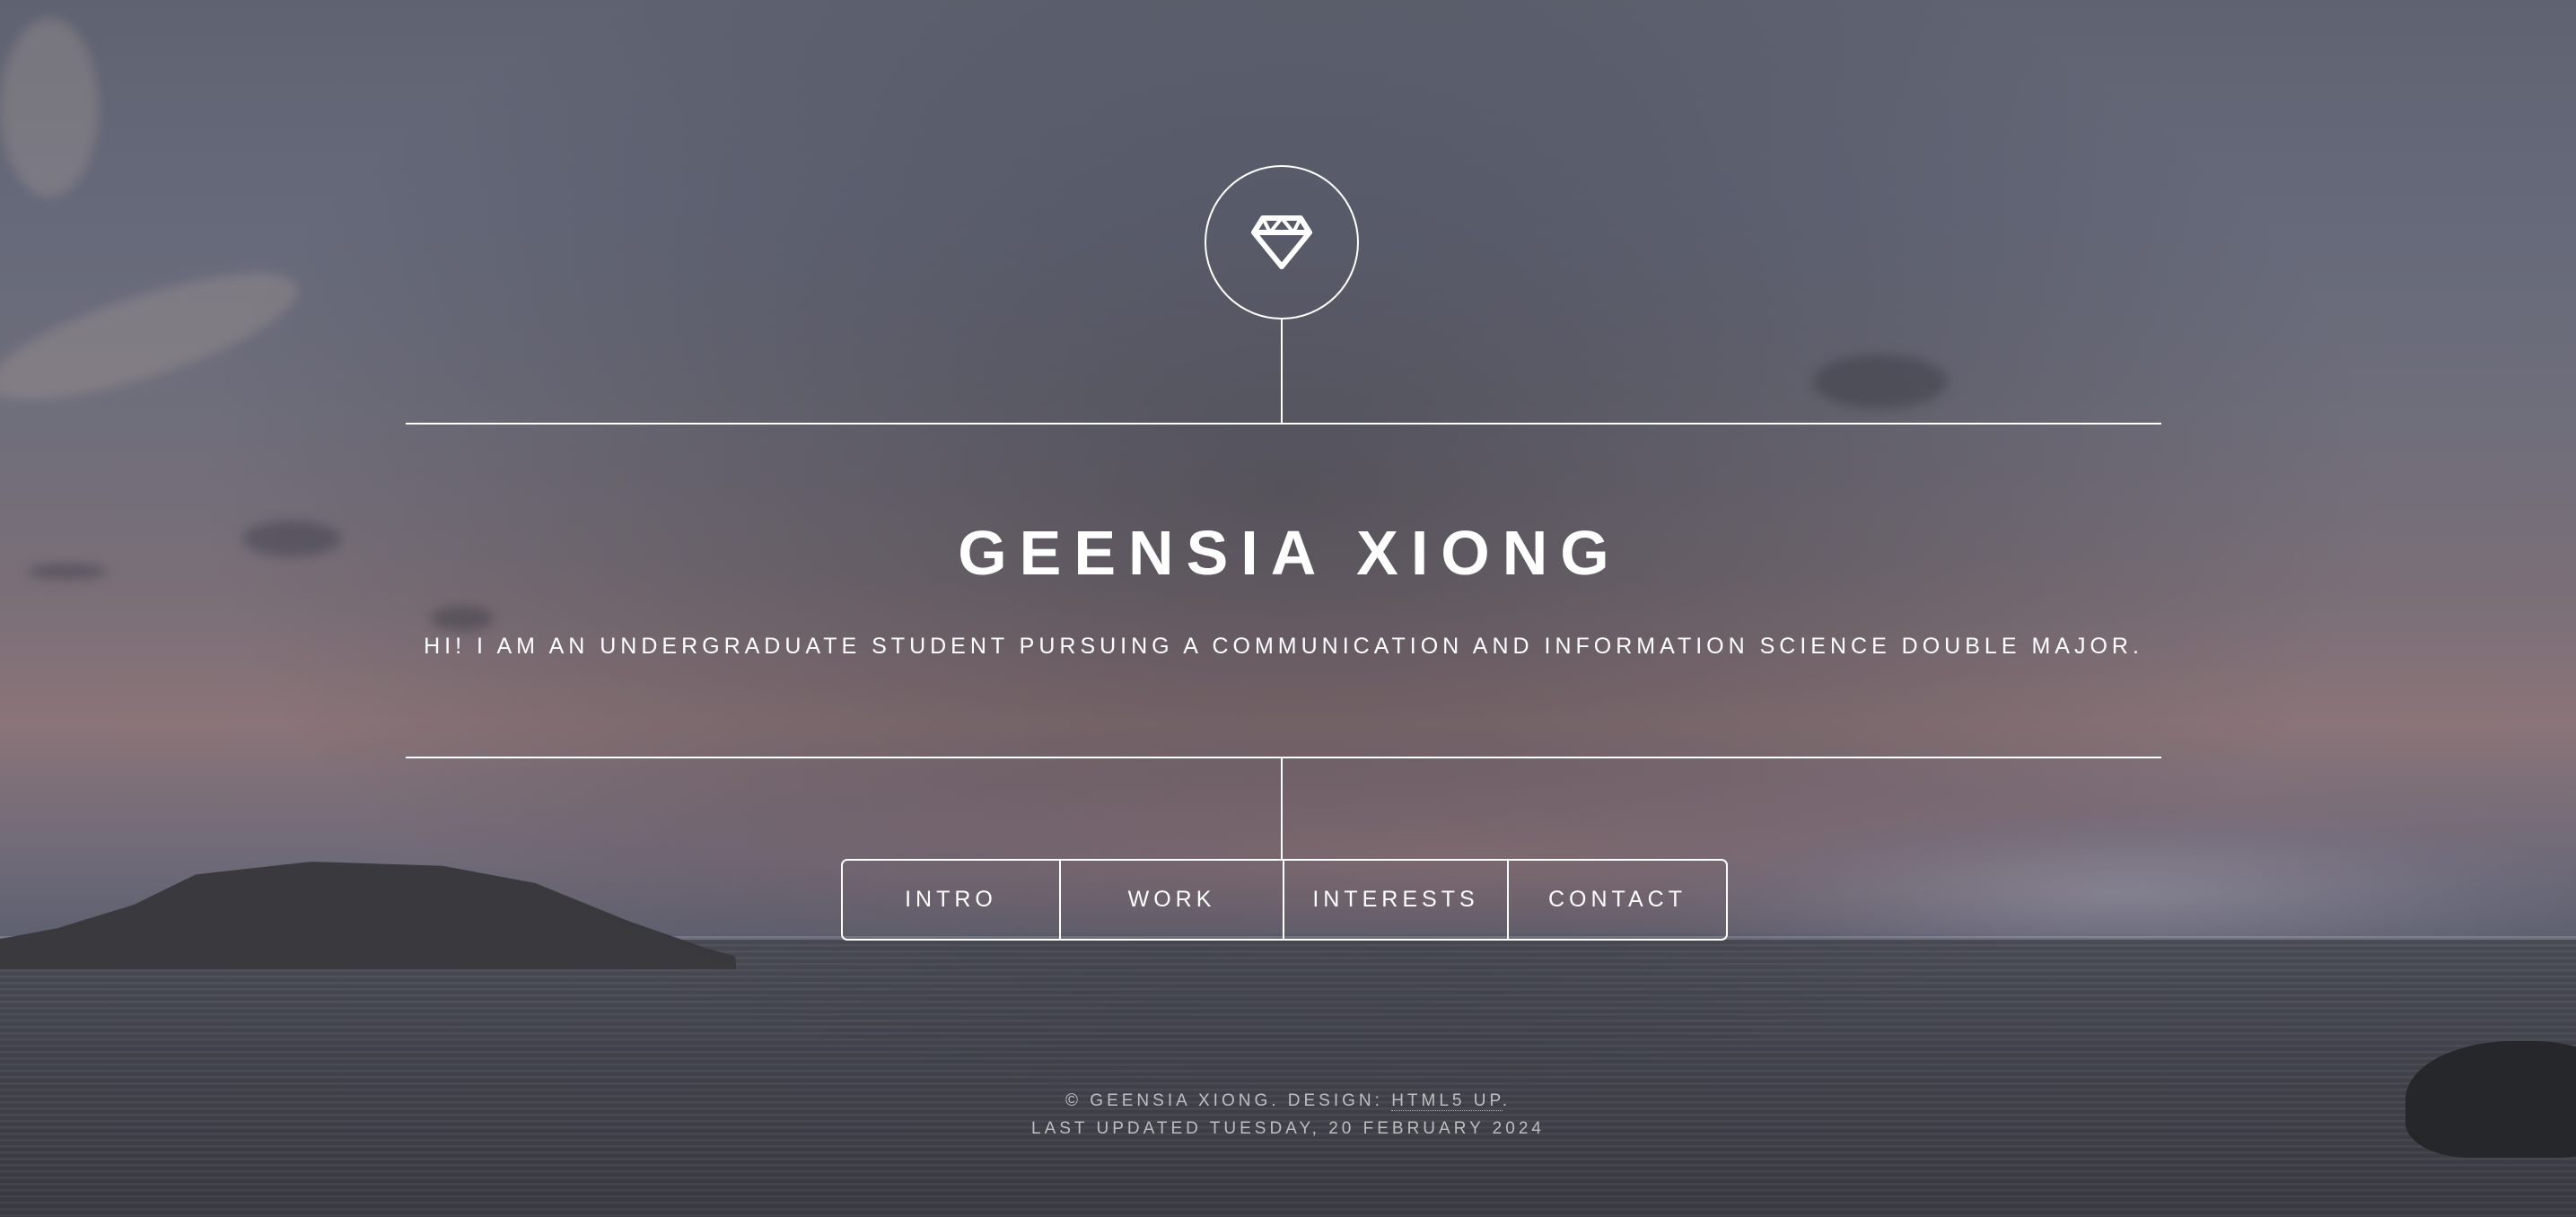 This screenshot has width=2576, height=1217. Describe the element at coordinates (1283, 424) in the screenshot. I see `header-top-rule` at that location.